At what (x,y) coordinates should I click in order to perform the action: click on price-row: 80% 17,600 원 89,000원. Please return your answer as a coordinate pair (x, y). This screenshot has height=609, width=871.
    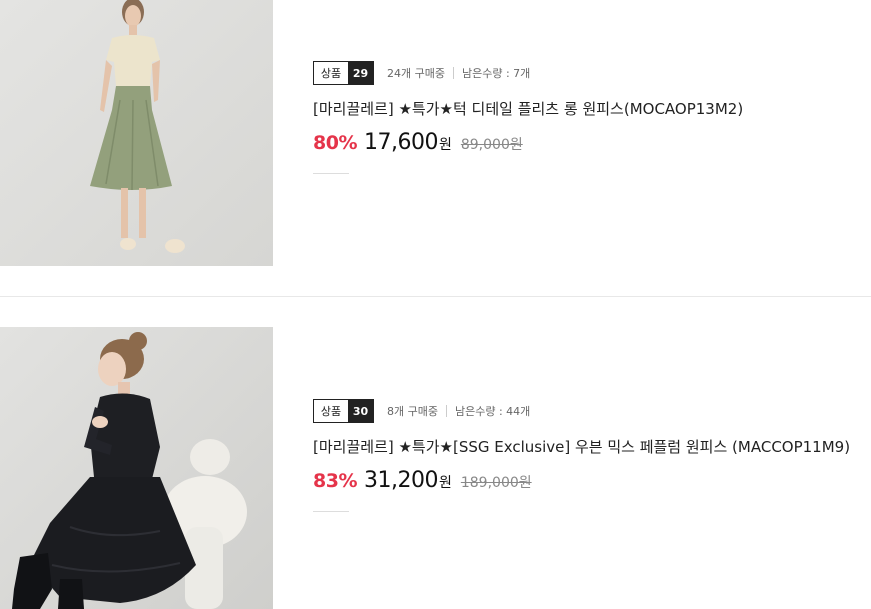
    Looking at the image, I should click on (592, 142).